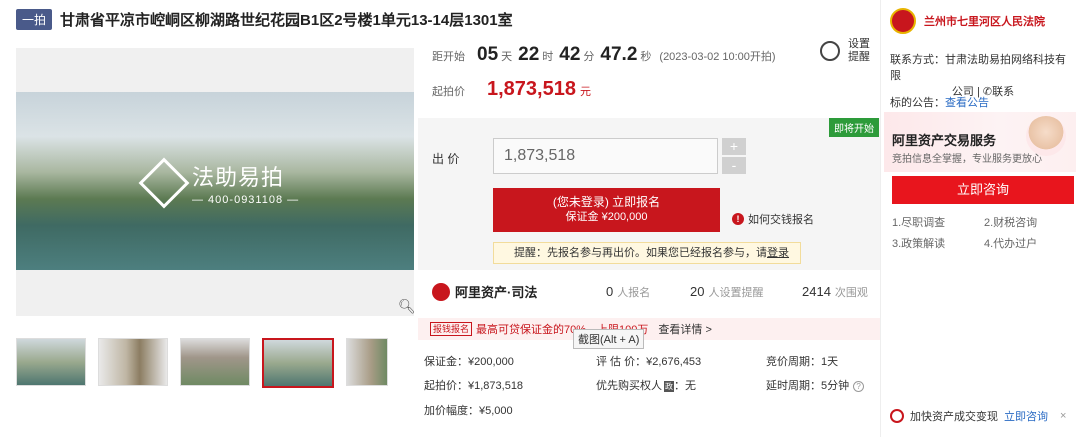 Image resolution: width=1080 pixels, height=437 pixels. Describe the element at coordinates (669, 386) in the screenshot. I see `priority-badge: 政` at that location.